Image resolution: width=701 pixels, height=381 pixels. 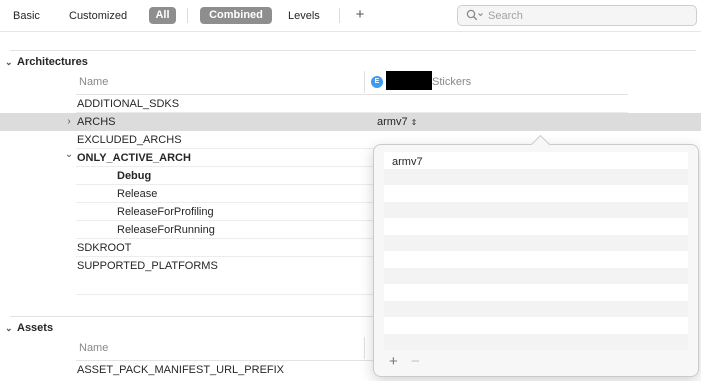 What do you see at coordinates (165, 212) in the screenshot?
I see `configuration-name: ReleaseForProfiling` at bounding box center [165, 212].